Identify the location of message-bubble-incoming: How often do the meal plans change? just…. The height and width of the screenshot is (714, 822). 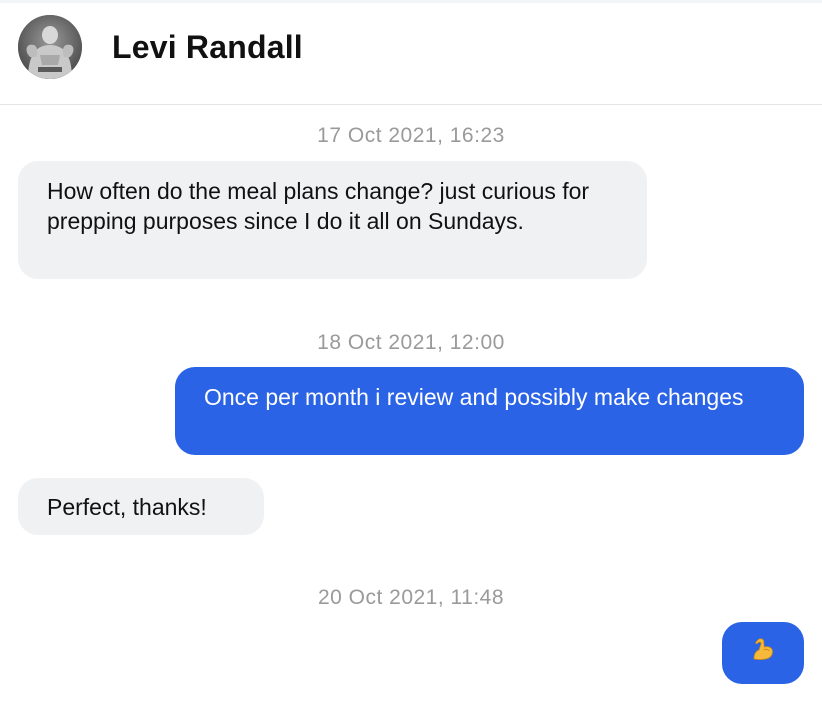
(332, 220).